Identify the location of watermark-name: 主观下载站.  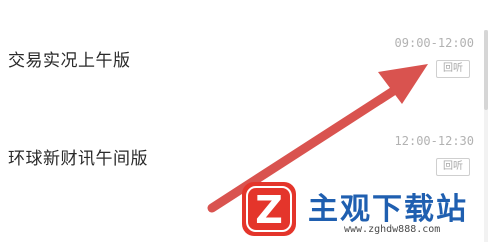
(388, 209).